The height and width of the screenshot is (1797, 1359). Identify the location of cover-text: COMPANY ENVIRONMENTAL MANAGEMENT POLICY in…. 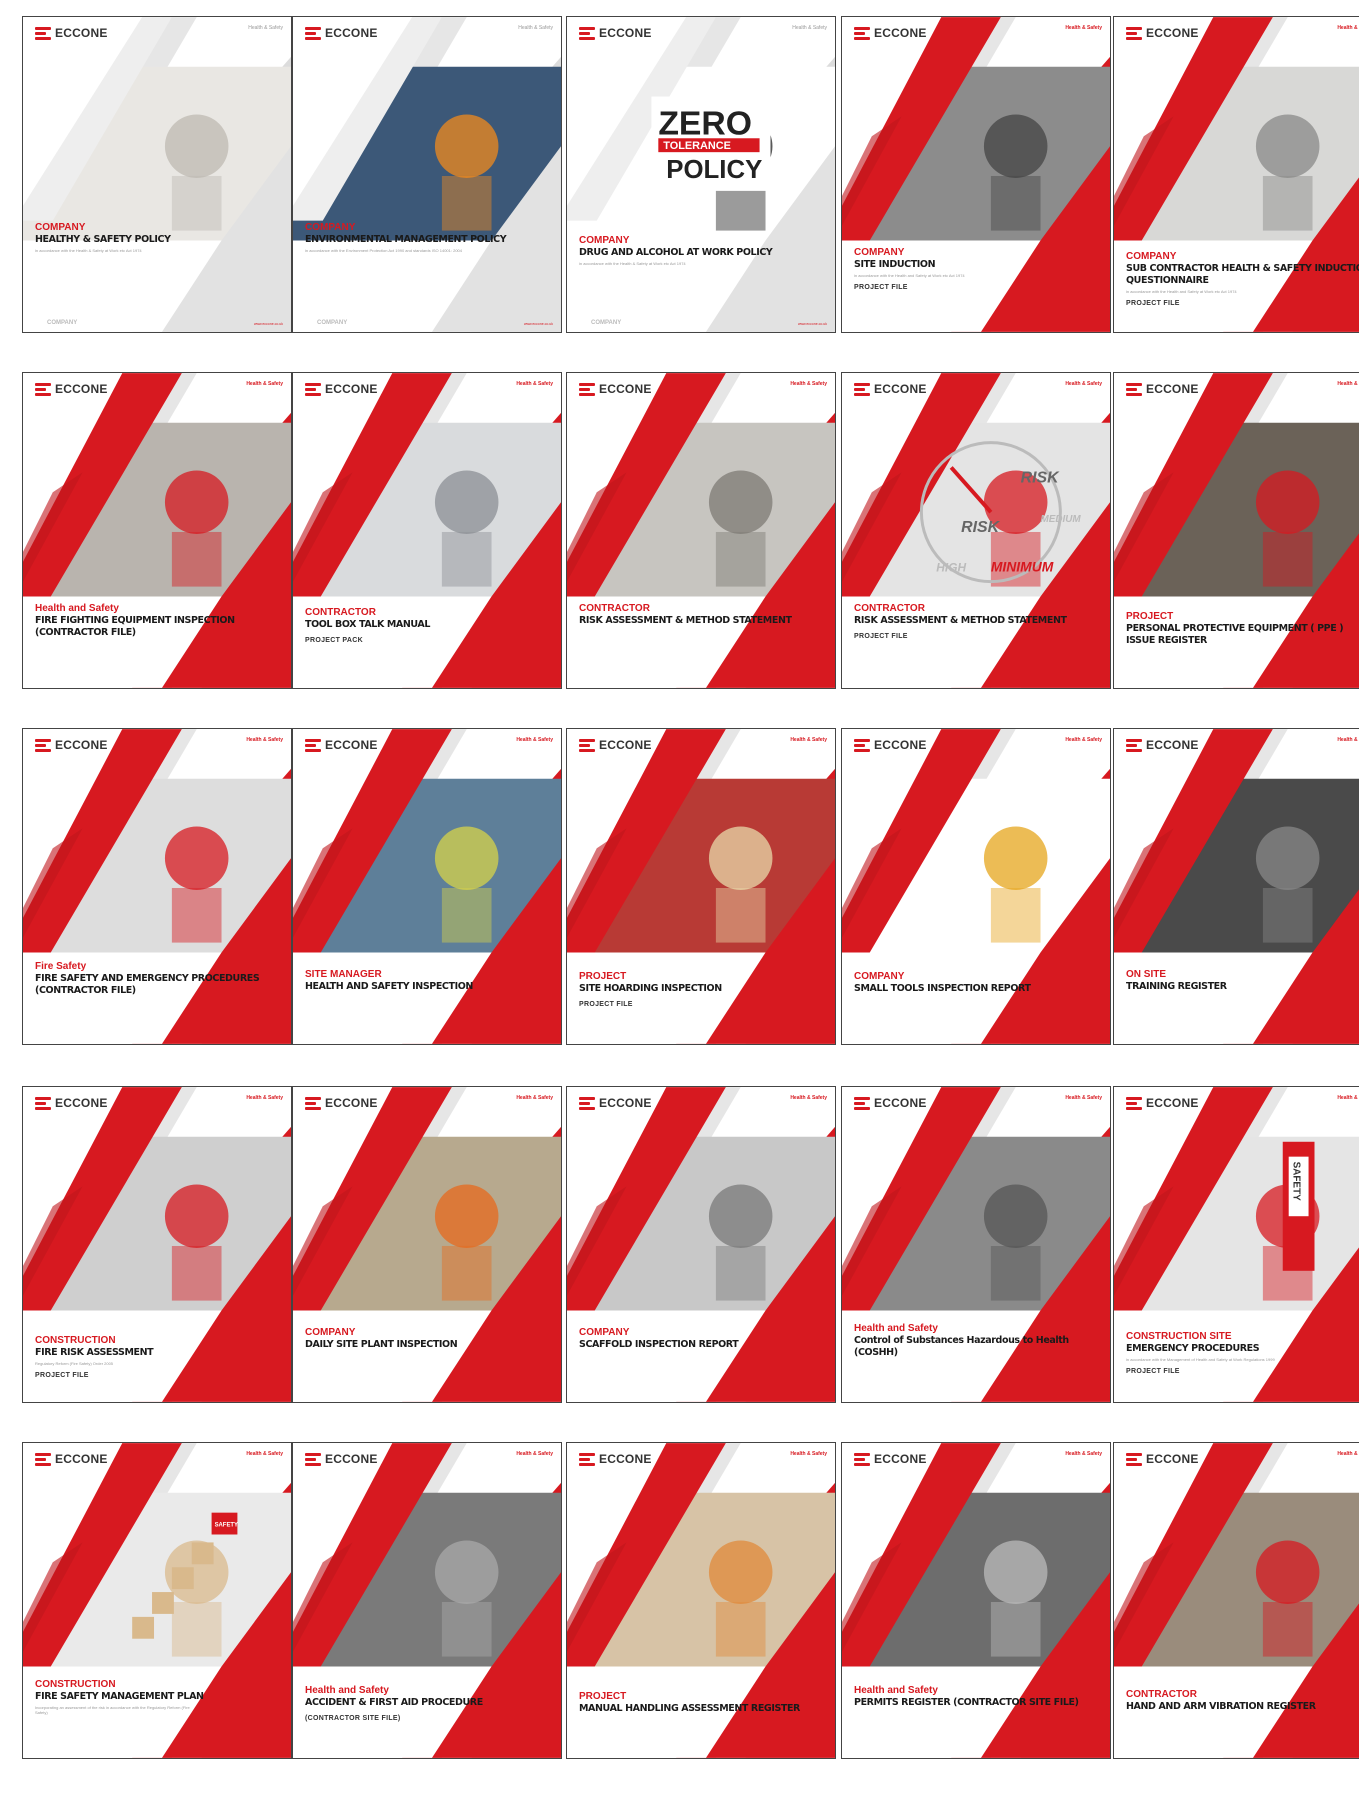
(428, 237).